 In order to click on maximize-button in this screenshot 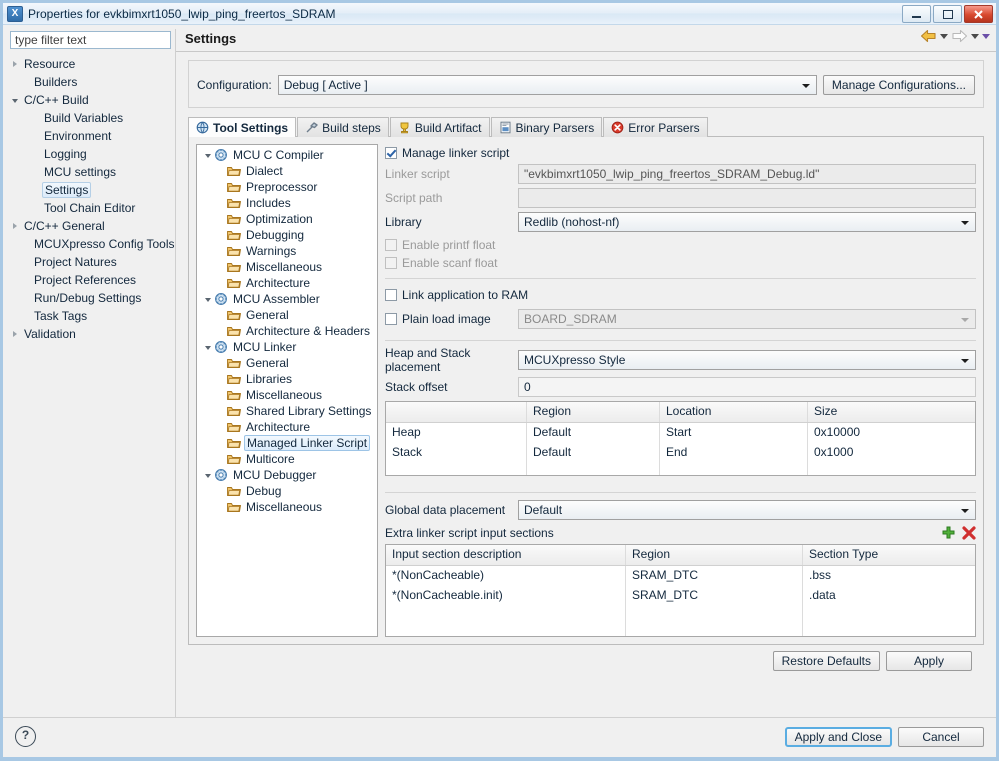, I will do `click(947, 14)`.